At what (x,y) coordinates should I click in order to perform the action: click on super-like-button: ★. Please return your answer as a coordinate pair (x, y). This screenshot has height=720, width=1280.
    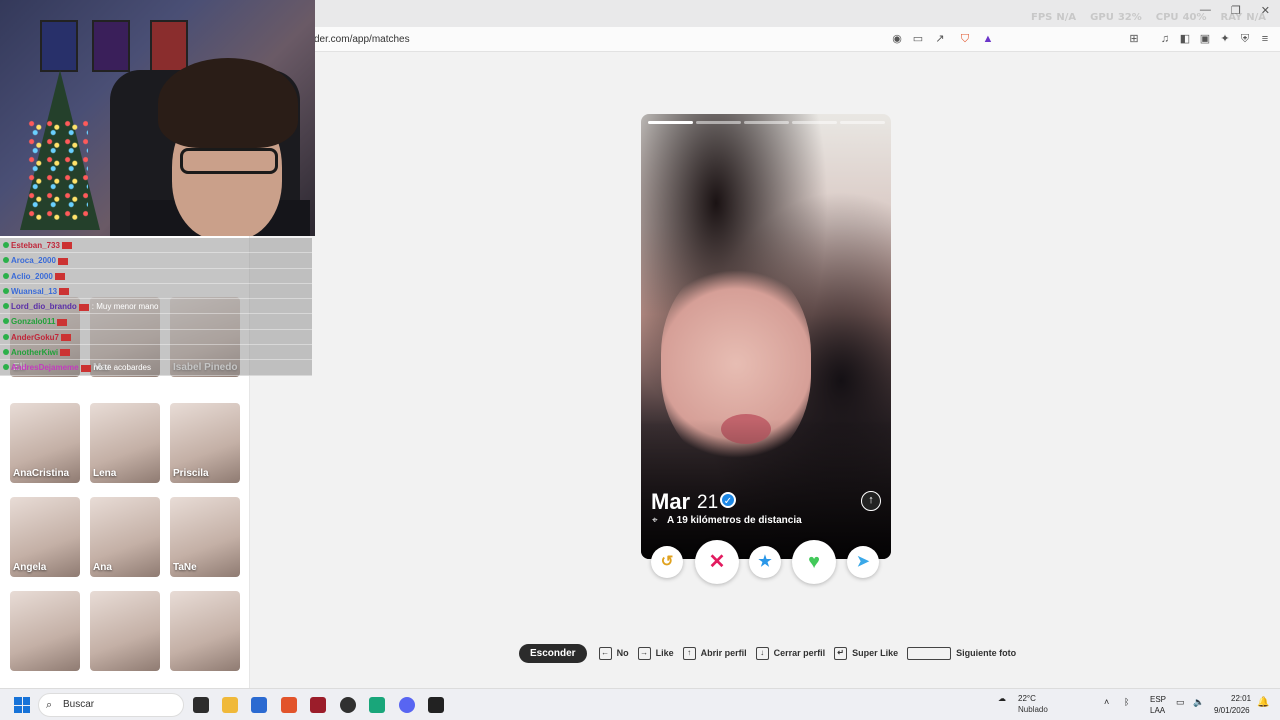
    Looking at the image, I should click on (765, 562).